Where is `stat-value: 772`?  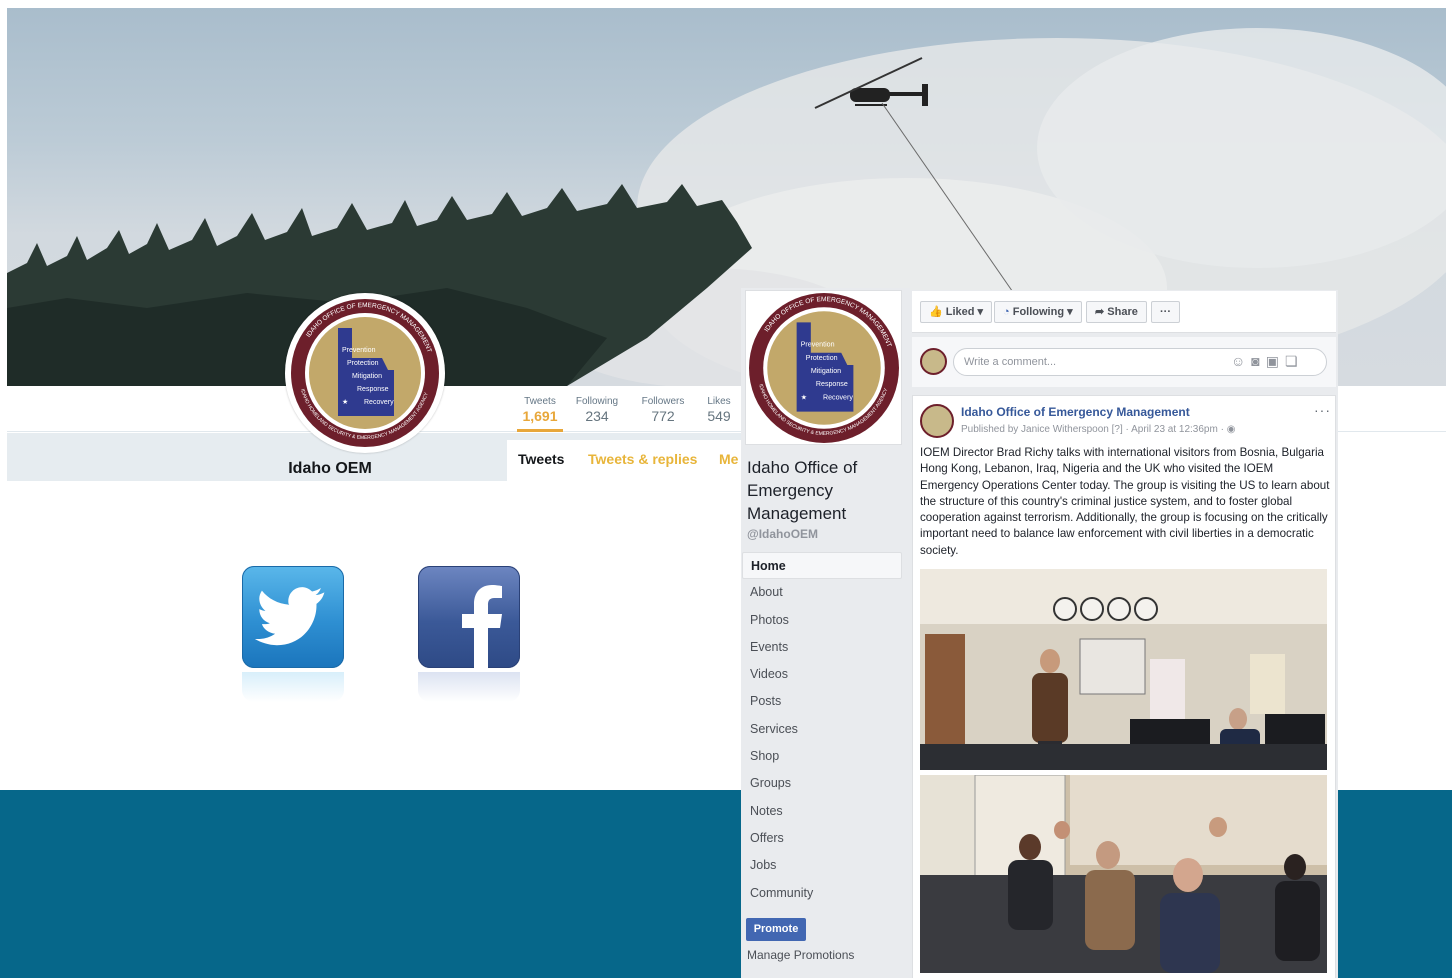 stat-value: 772 is located at coordinates (663, 416).